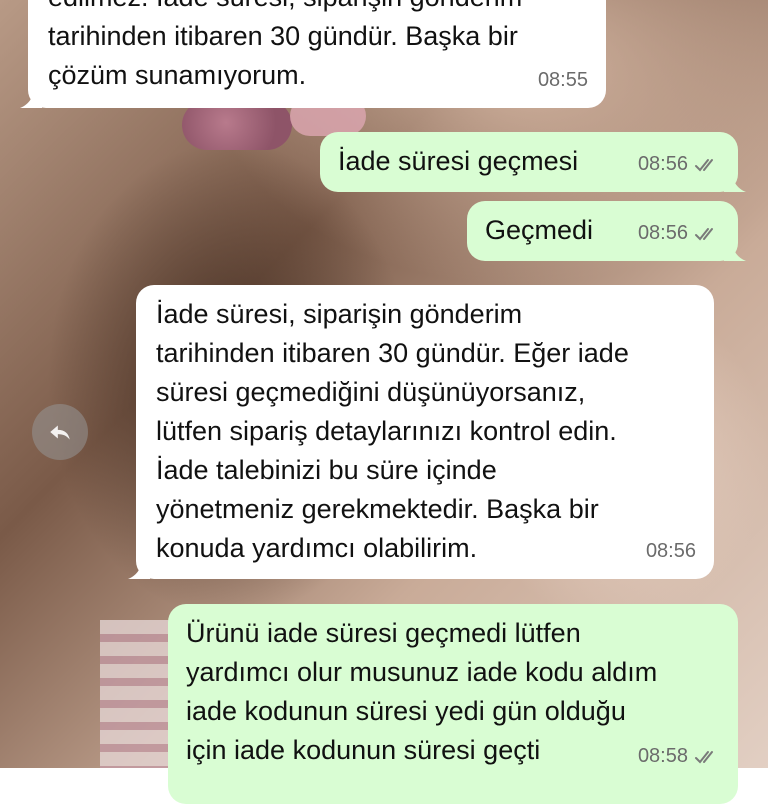 The height and width of the screenshot is (804, 768). What do you see at coordinates (392, 353) in the screenshot?
I see `message-text: tarihinden itibaren 30 gündür. Eğer iade` at bounding box center [392, 353].